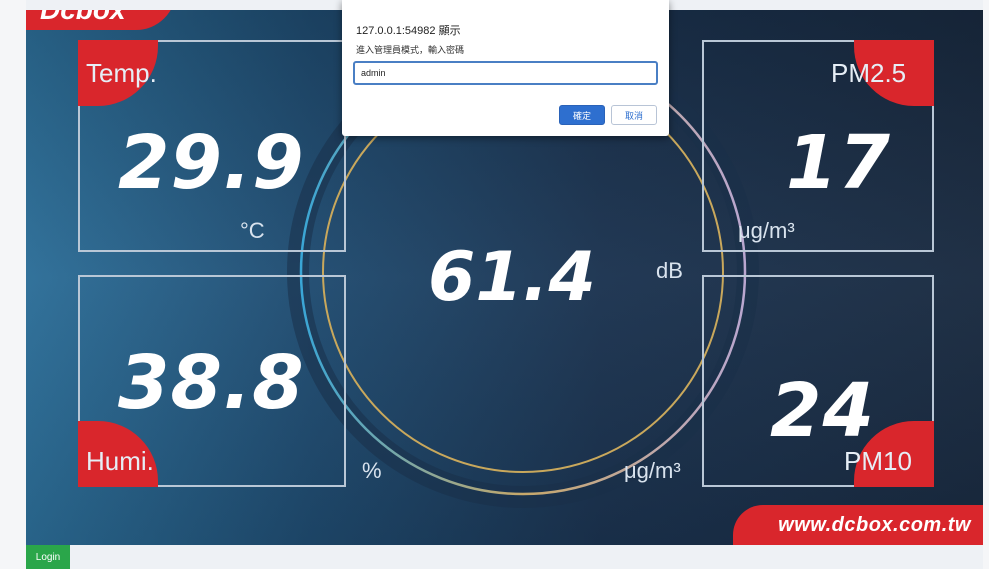 The height and width of the screenshot is (569, 989). Describe the element at coordinates (874, 525) in the screenshot. I see `website-url: www.dcbox.com.tw` at that location.